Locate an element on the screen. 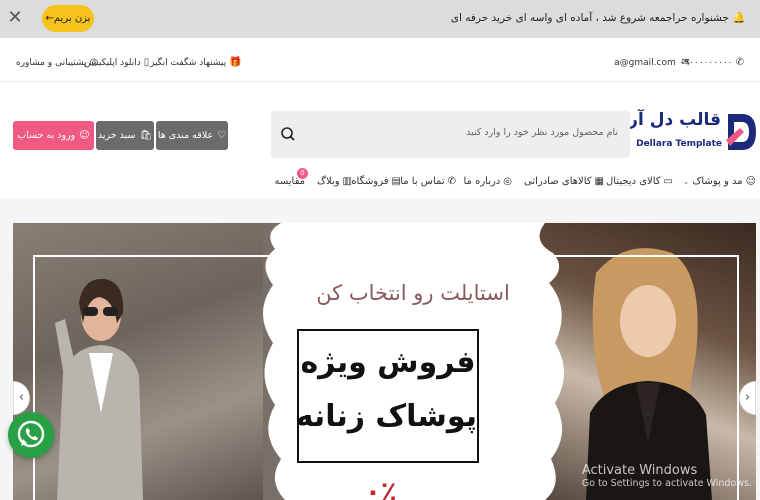 This screenshot has width=760, height=500. login-label: ورود به حساب is located at coordinates (46, 135).